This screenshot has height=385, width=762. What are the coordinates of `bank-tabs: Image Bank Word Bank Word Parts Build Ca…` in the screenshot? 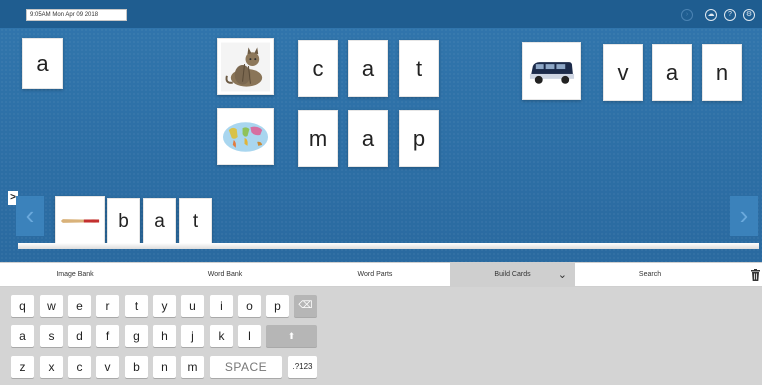 It's located at (381, 274).